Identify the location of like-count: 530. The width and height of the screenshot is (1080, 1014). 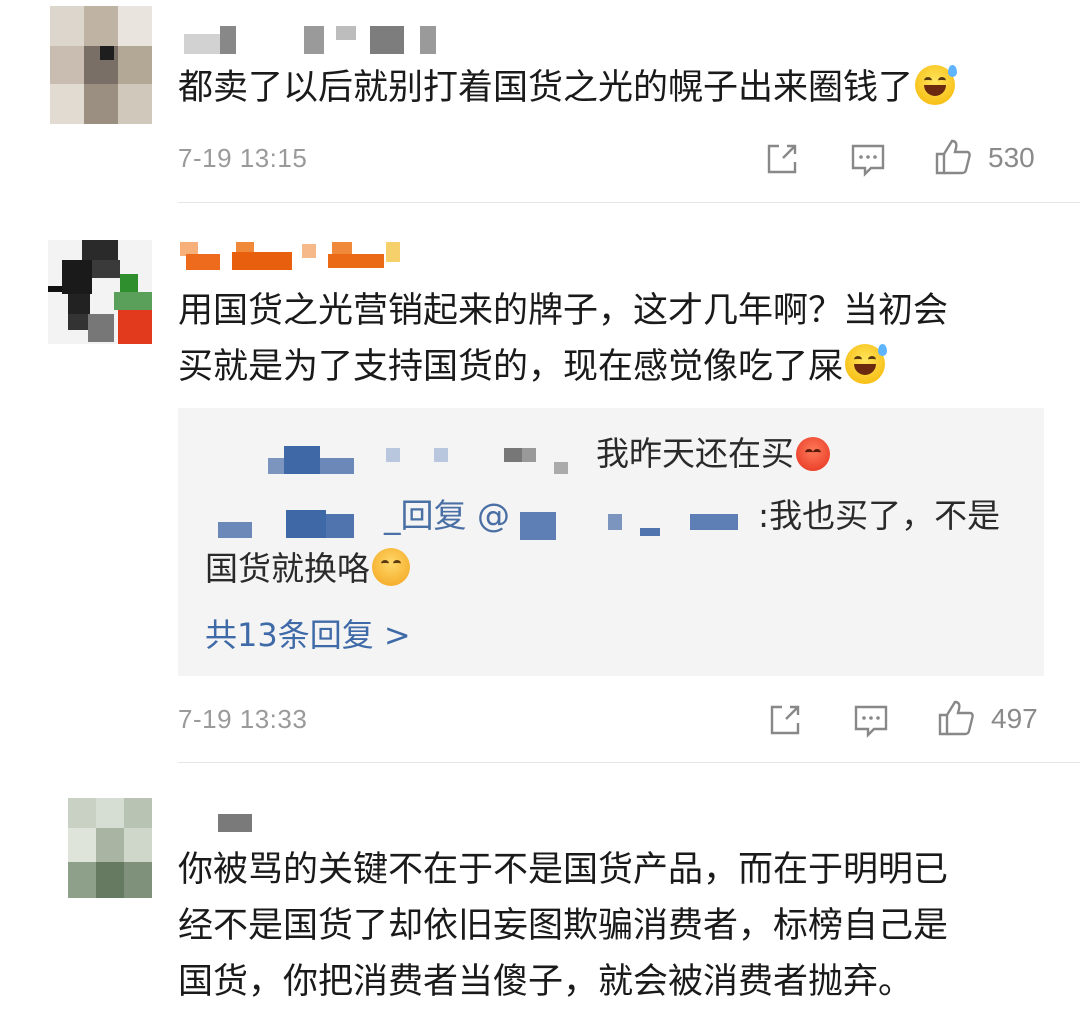
(1011, 157).